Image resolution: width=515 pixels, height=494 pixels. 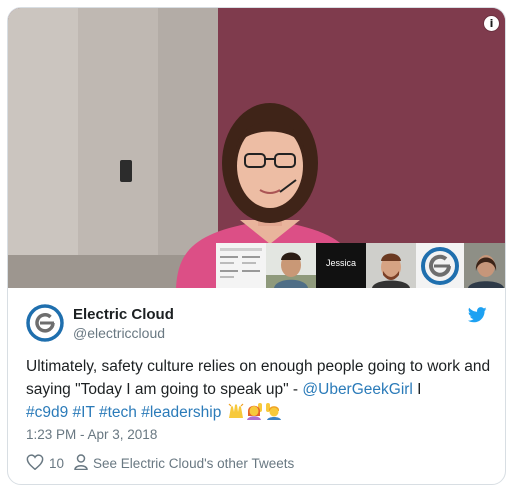 I want to click on raising-hands-emoji, so click(x=236, y=414).